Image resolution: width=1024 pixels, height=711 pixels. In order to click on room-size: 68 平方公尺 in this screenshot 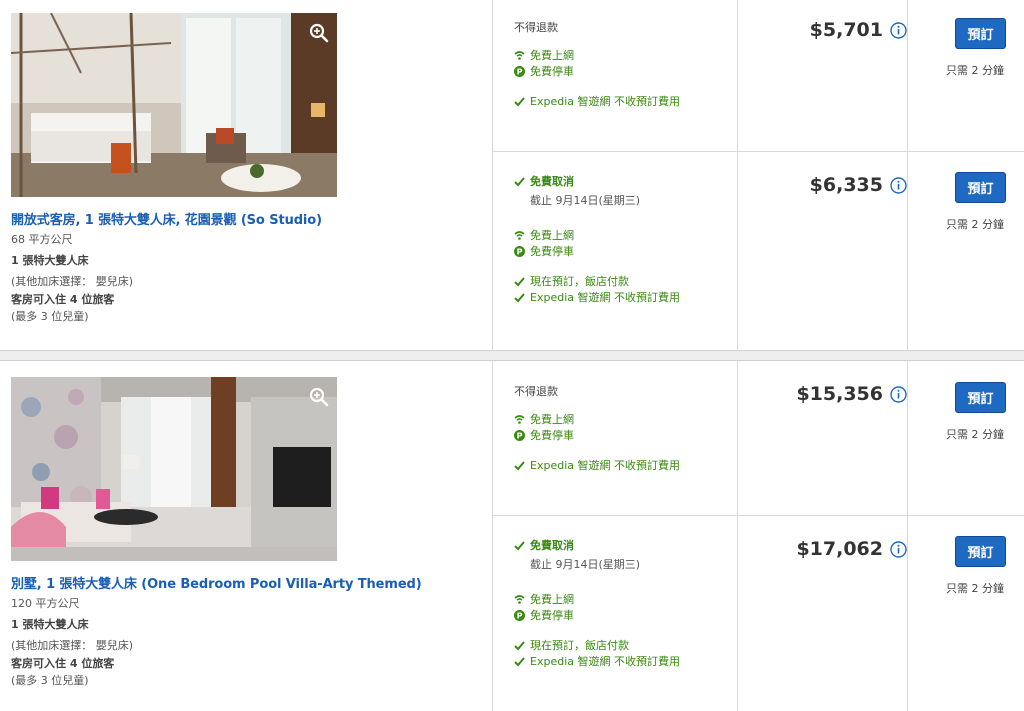, I will do `click(42, 239)`.